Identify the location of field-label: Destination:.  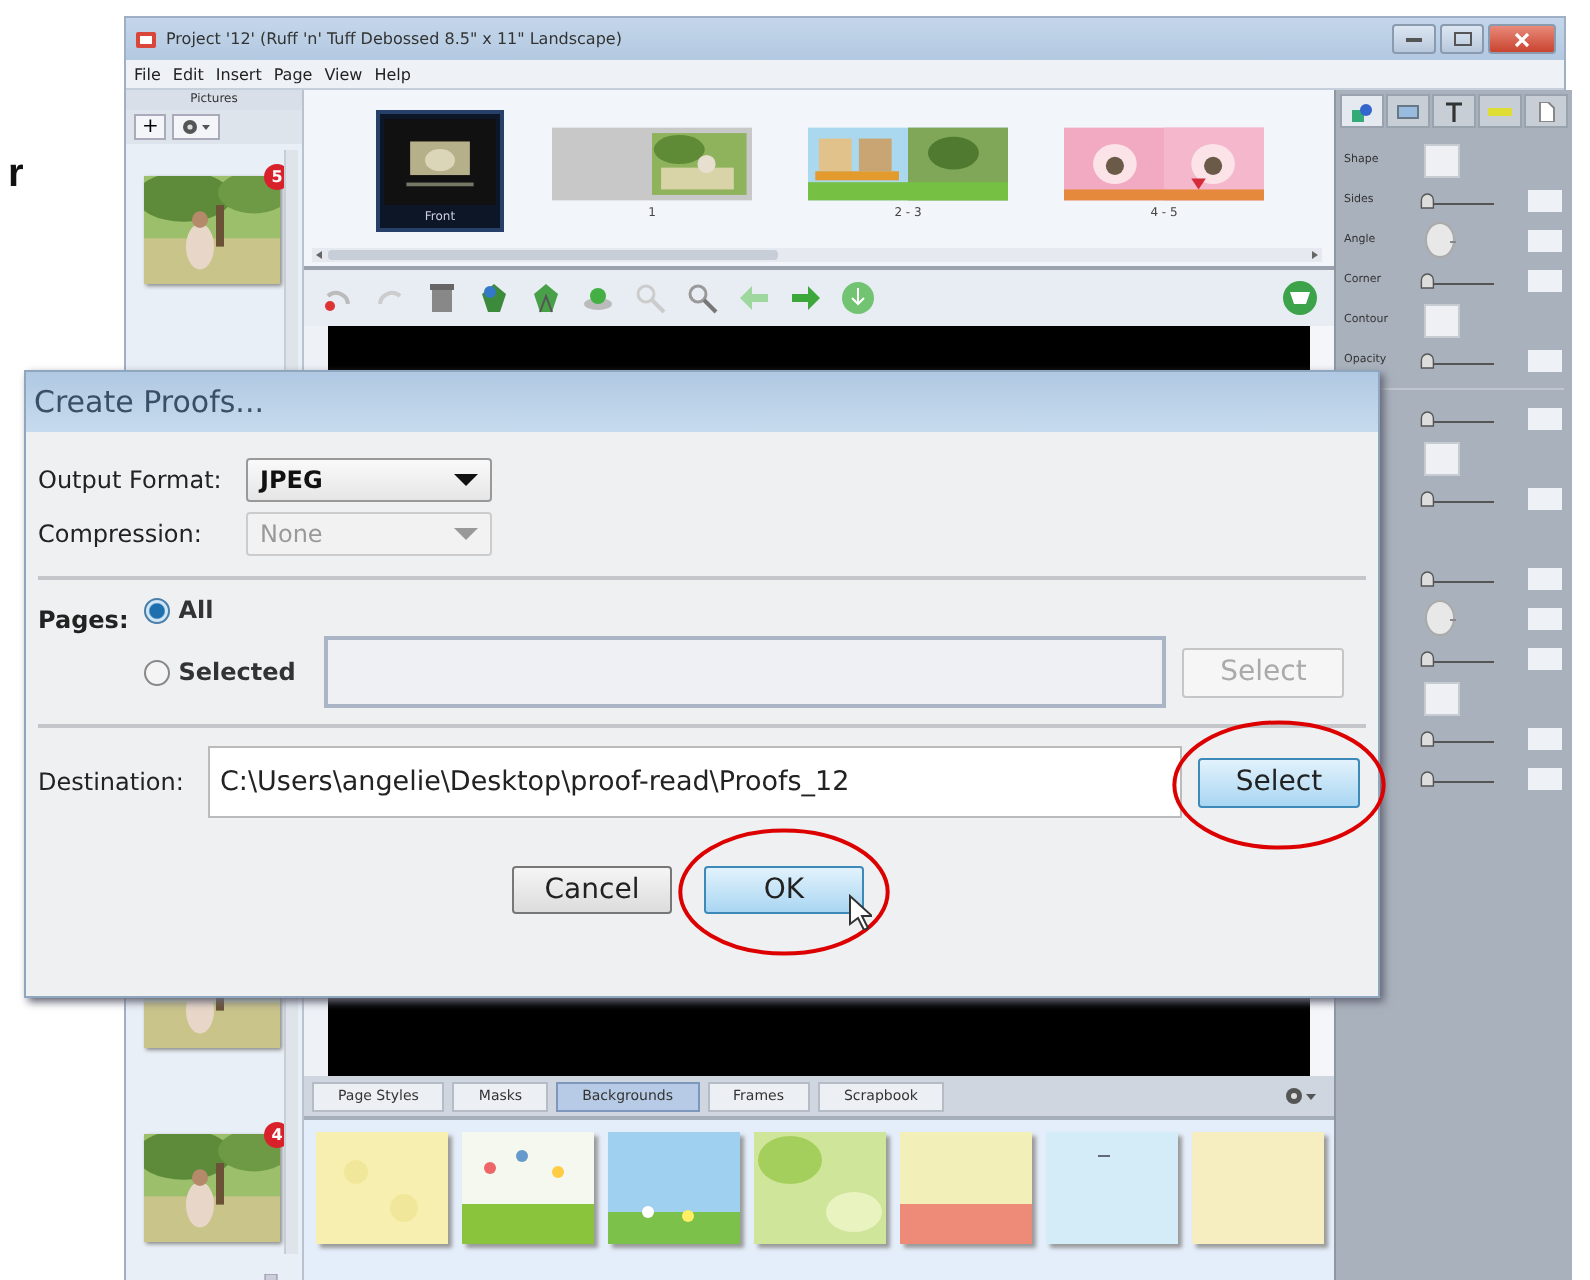
(112, 782).